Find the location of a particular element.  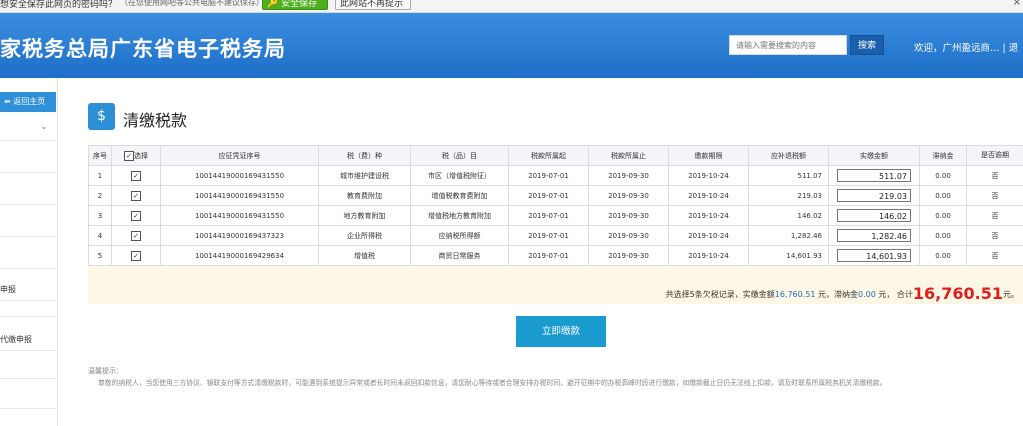

paid-amount-input: 1,282.46 is located at coordinates (874, 235).